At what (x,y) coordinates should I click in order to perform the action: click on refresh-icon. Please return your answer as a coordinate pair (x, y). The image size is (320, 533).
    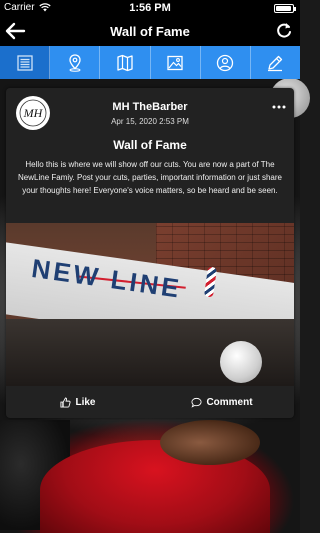
    Looking at the image, I should click on (284, 30).